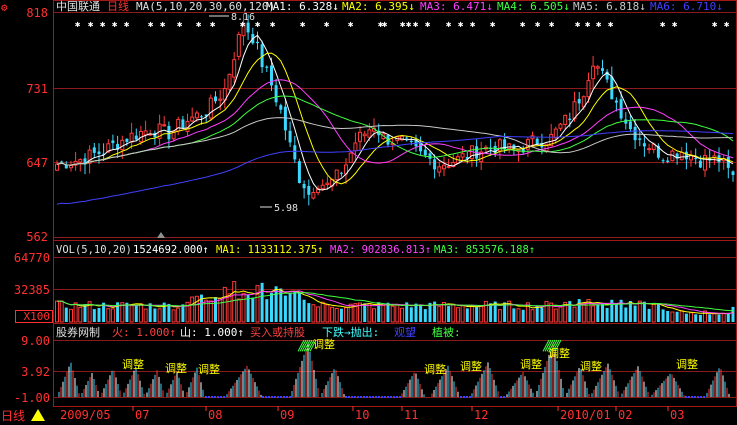  What do you see at coordinates (32, 398) in the screenshot?
I see `indicator-tick-label: -1.00` at bounding box center [32, 398].